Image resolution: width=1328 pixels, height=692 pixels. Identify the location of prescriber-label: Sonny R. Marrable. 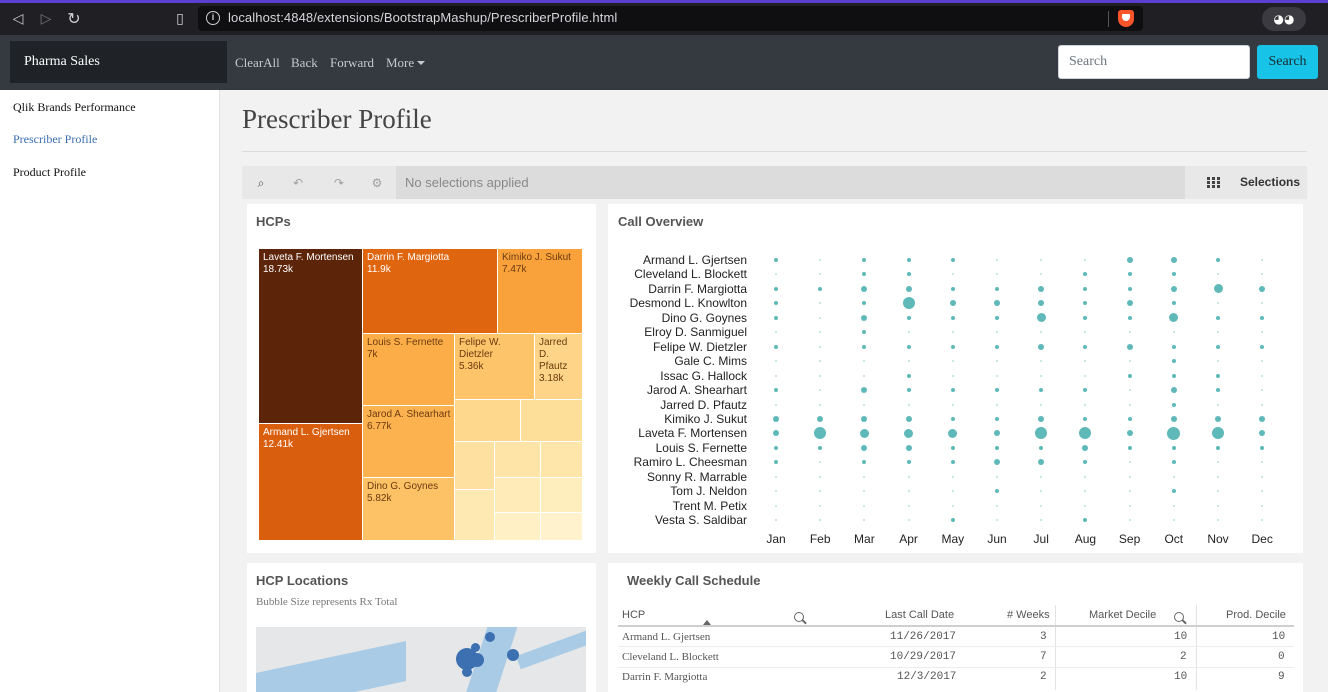
(677, 477).